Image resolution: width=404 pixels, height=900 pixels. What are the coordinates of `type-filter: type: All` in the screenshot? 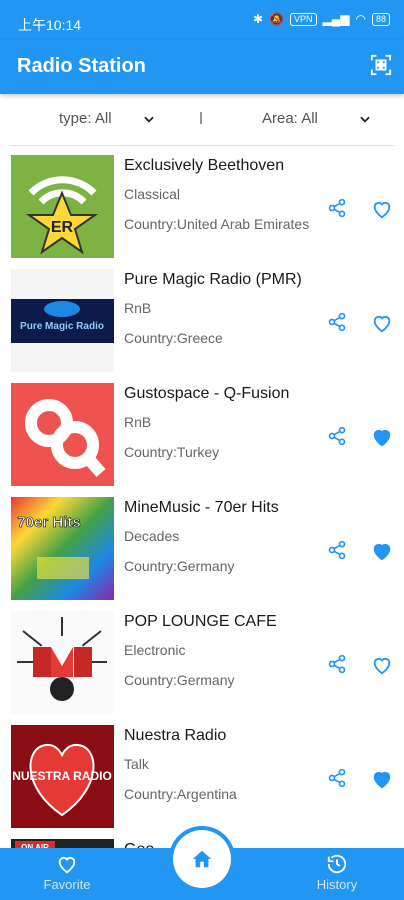 It's located at (107, 118).